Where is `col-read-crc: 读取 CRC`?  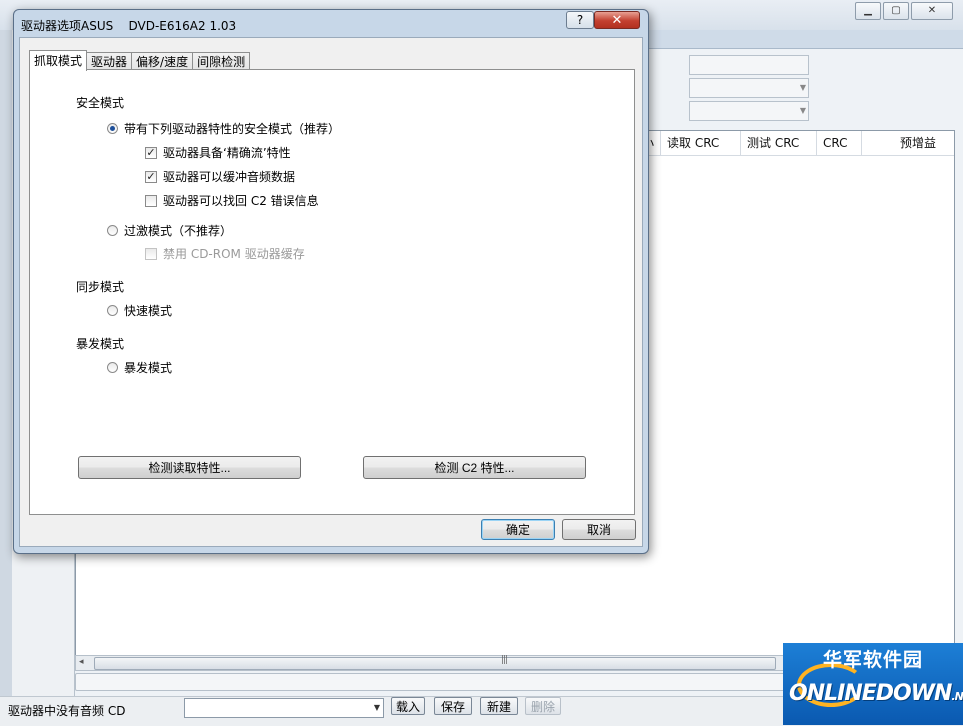
col-read-crc: 读取 CRC is located at coordinates (701, 143).